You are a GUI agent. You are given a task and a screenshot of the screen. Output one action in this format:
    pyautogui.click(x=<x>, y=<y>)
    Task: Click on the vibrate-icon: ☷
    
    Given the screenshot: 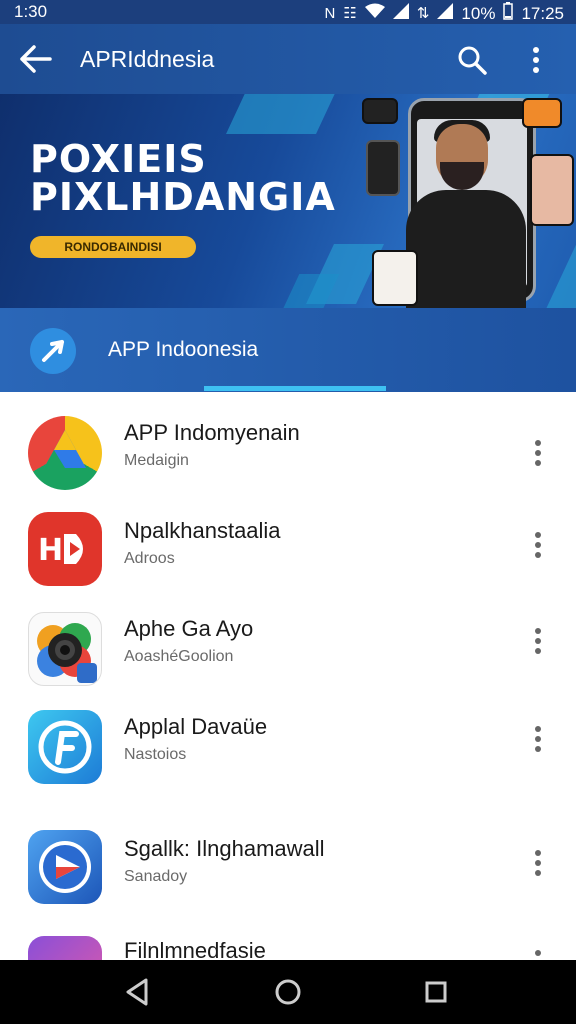 What is the action you would take?
    pyautogui.click(x=350, y=13)
    